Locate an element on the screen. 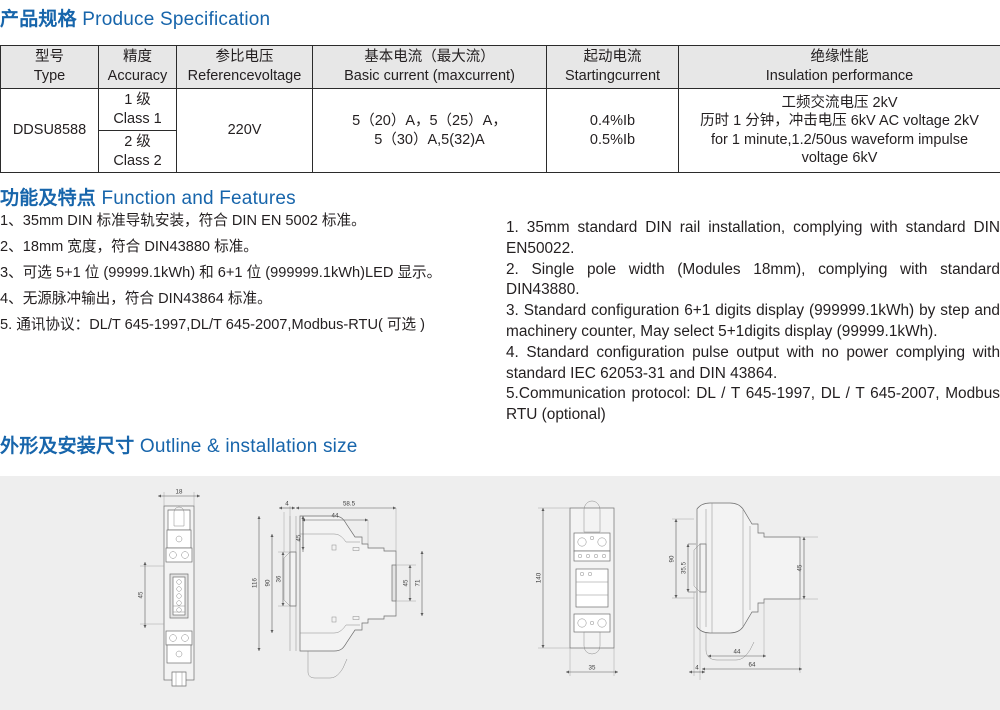 The width and height of the screenshot is (1000, 710). dimension-label-36: 36 is located at coordinates (279, 578).